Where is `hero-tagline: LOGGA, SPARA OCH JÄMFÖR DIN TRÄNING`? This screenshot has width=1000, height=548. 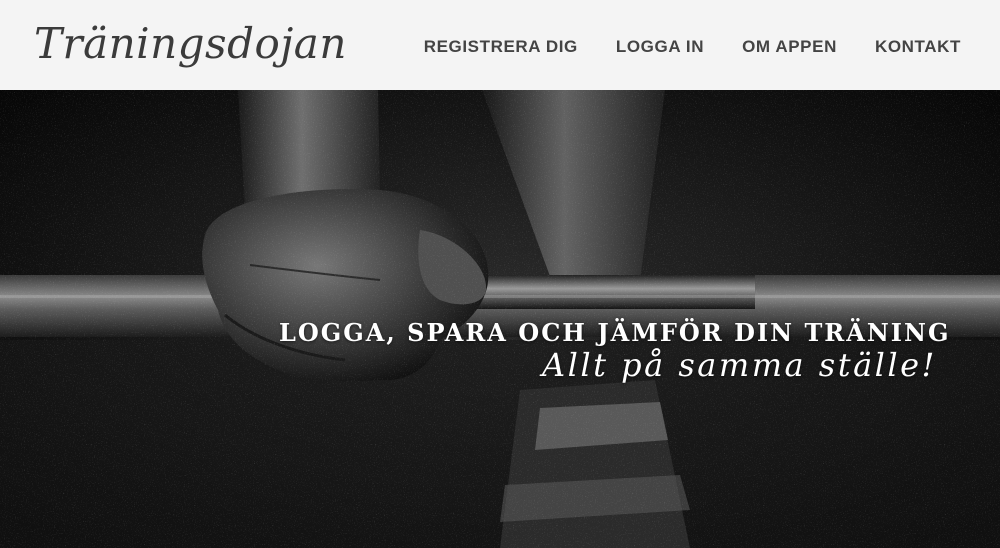
hero-tagline: LOGGA, SPARA OCH JÄMFÖR DIN TRÄNING is located at coordinates (615, 332).